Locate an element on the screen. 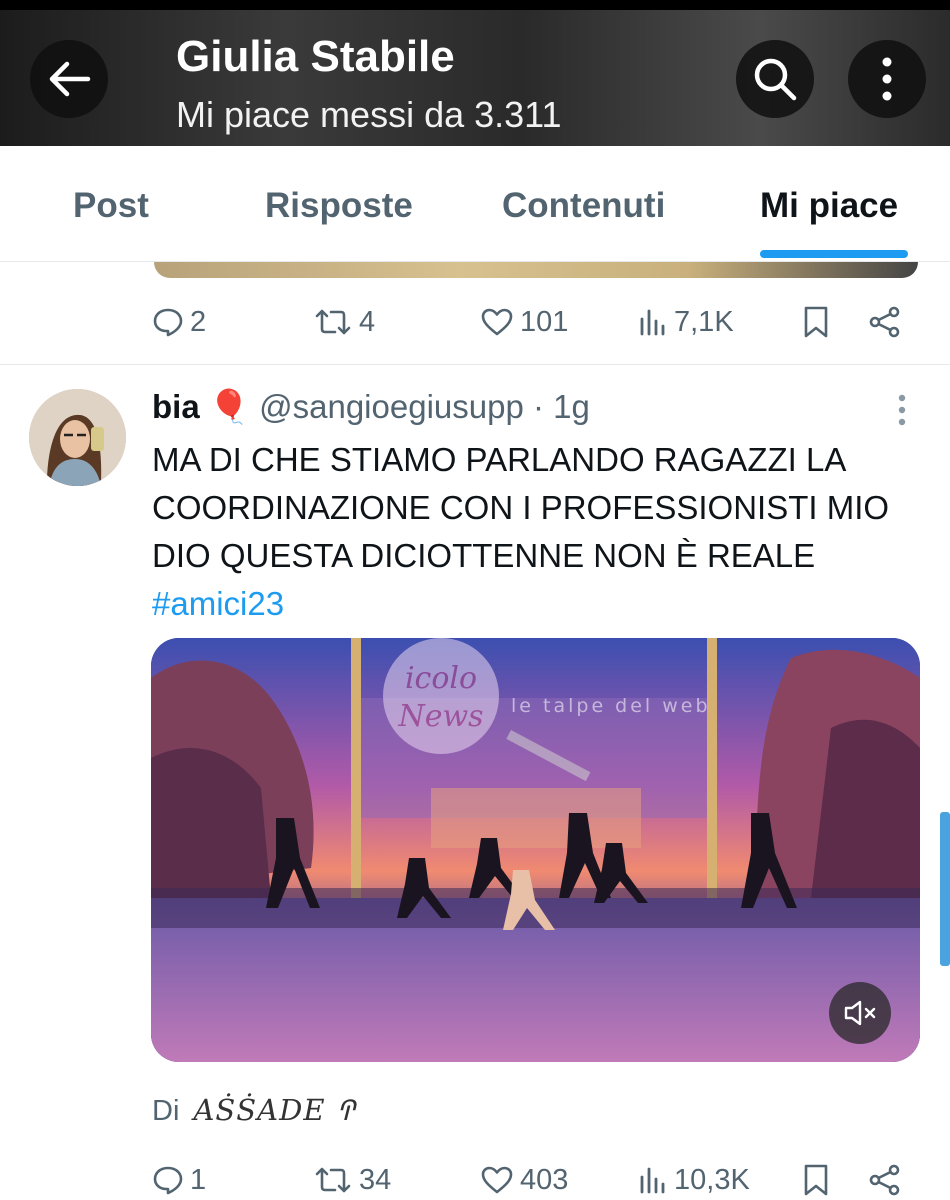  repost-button: 4 is located at coordinates (344, 322).